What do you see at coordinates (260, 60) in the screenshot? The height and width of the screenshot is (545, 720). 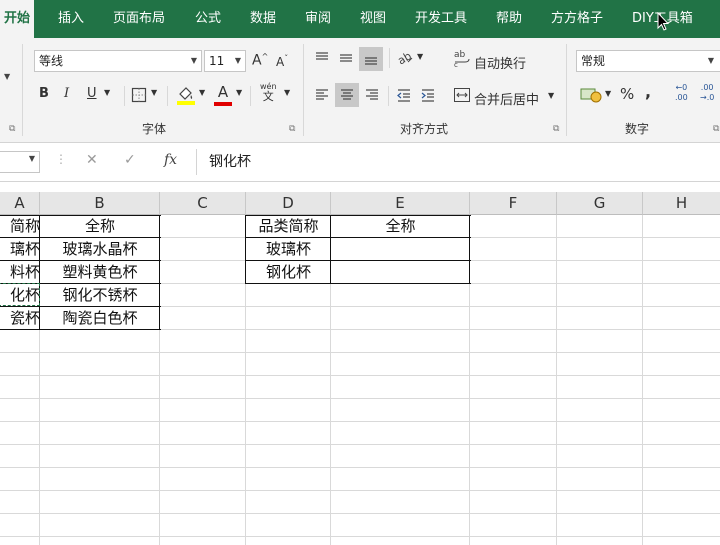 I see `grow-font-button: A^` at bounding box center [260, 60].